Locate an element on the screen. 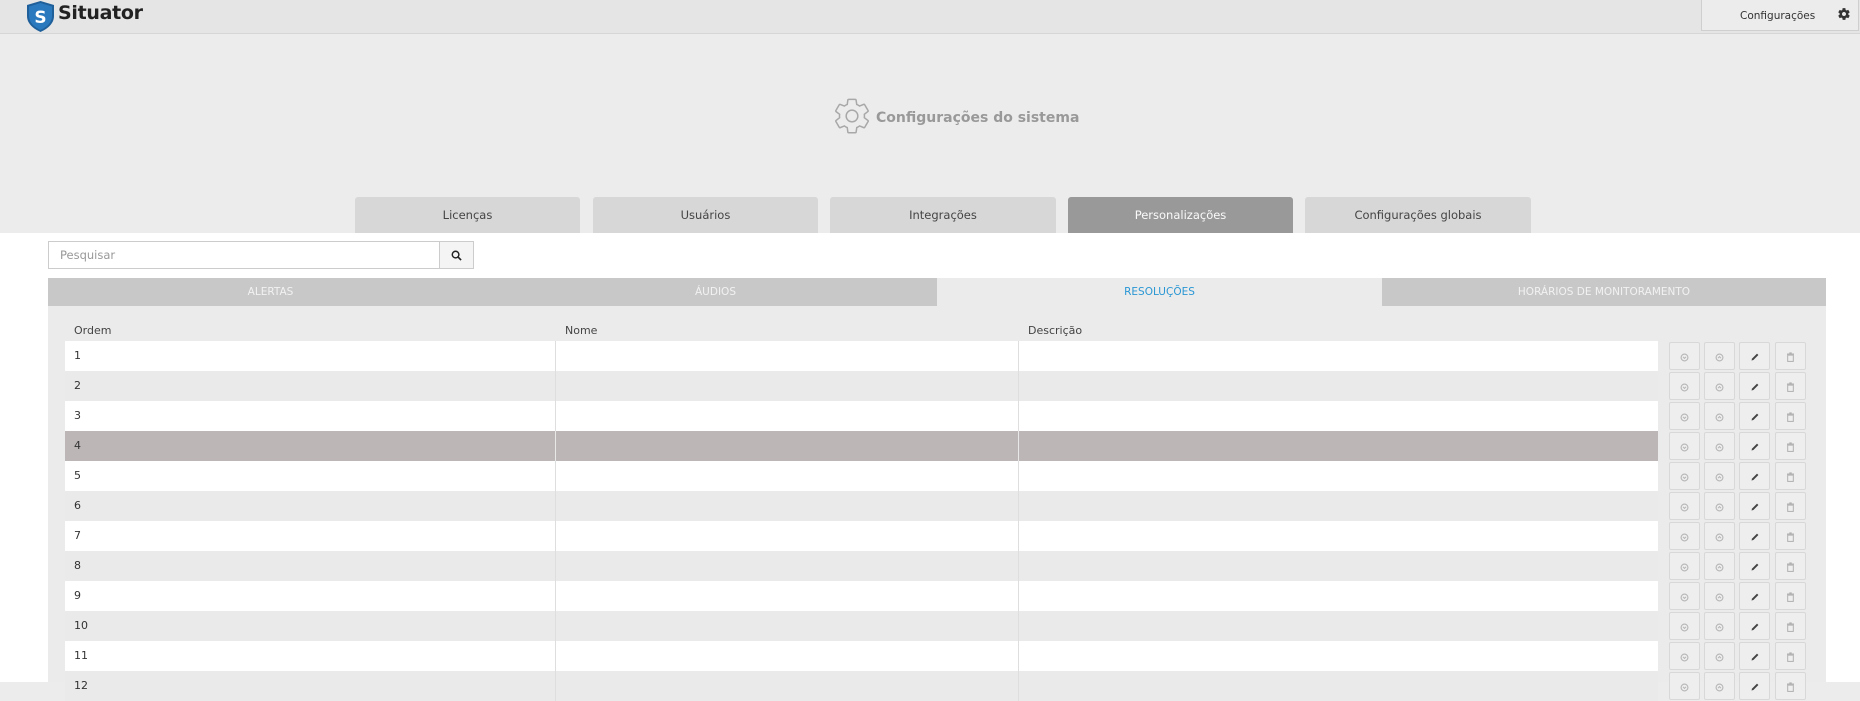 The width and height of the screenshot is (1860, 701). cell-ordem: 9 is located at coordinates (77, 595).